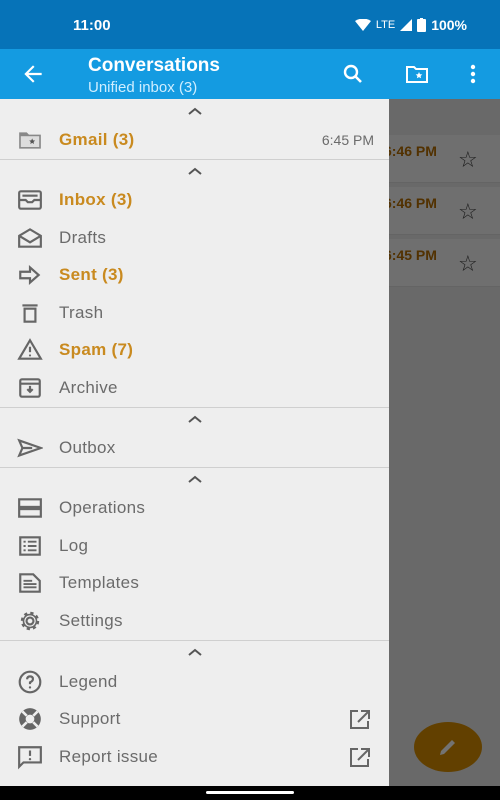 The image size is (500, 800). What do you see at coordinates (194, 140) in the screenshot?
I see `account-gmail: Gmail (3) 6:45 PM` at bounding box center [194, 140].